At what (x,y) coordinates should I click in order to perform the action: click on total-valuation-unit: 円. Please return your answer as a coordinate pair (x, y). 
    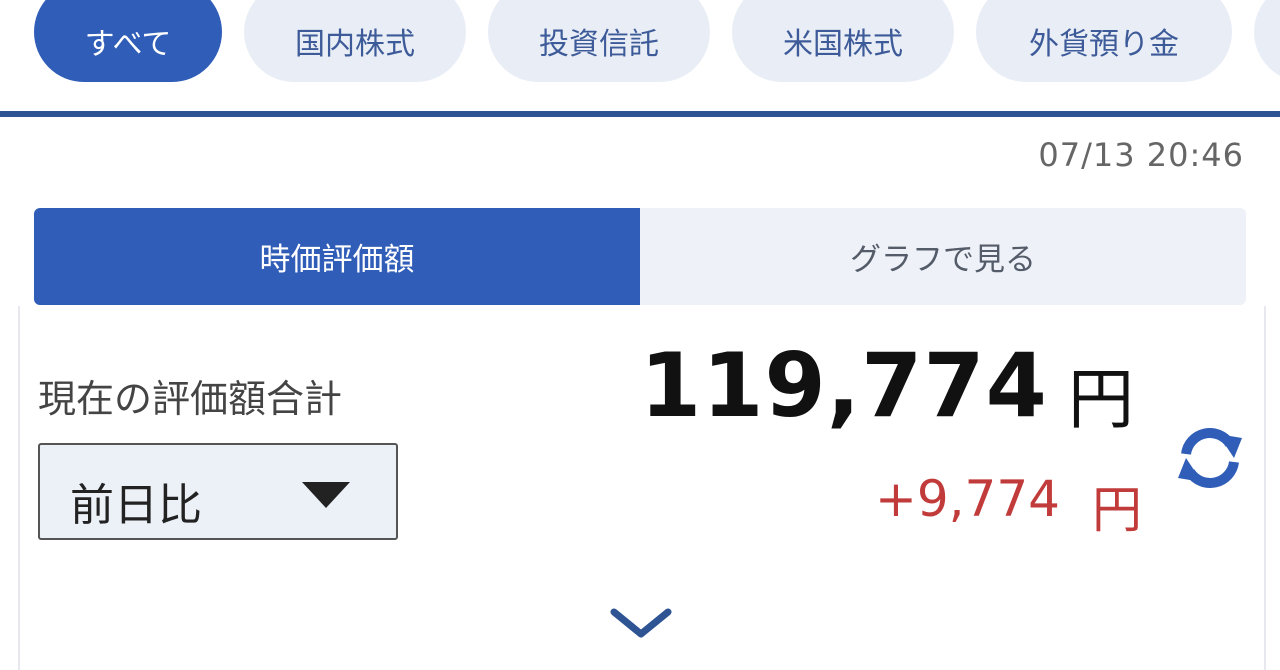
    Looking at the image, I should click on (1101, 399).